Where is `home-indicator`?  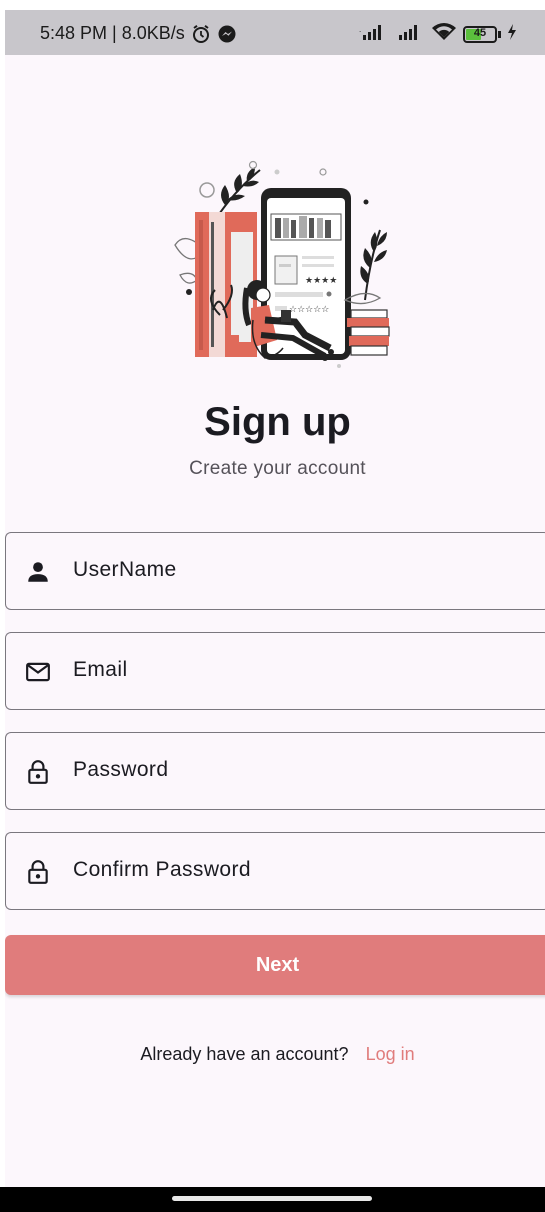
home-indicator is located at coordinates (272, 1198).